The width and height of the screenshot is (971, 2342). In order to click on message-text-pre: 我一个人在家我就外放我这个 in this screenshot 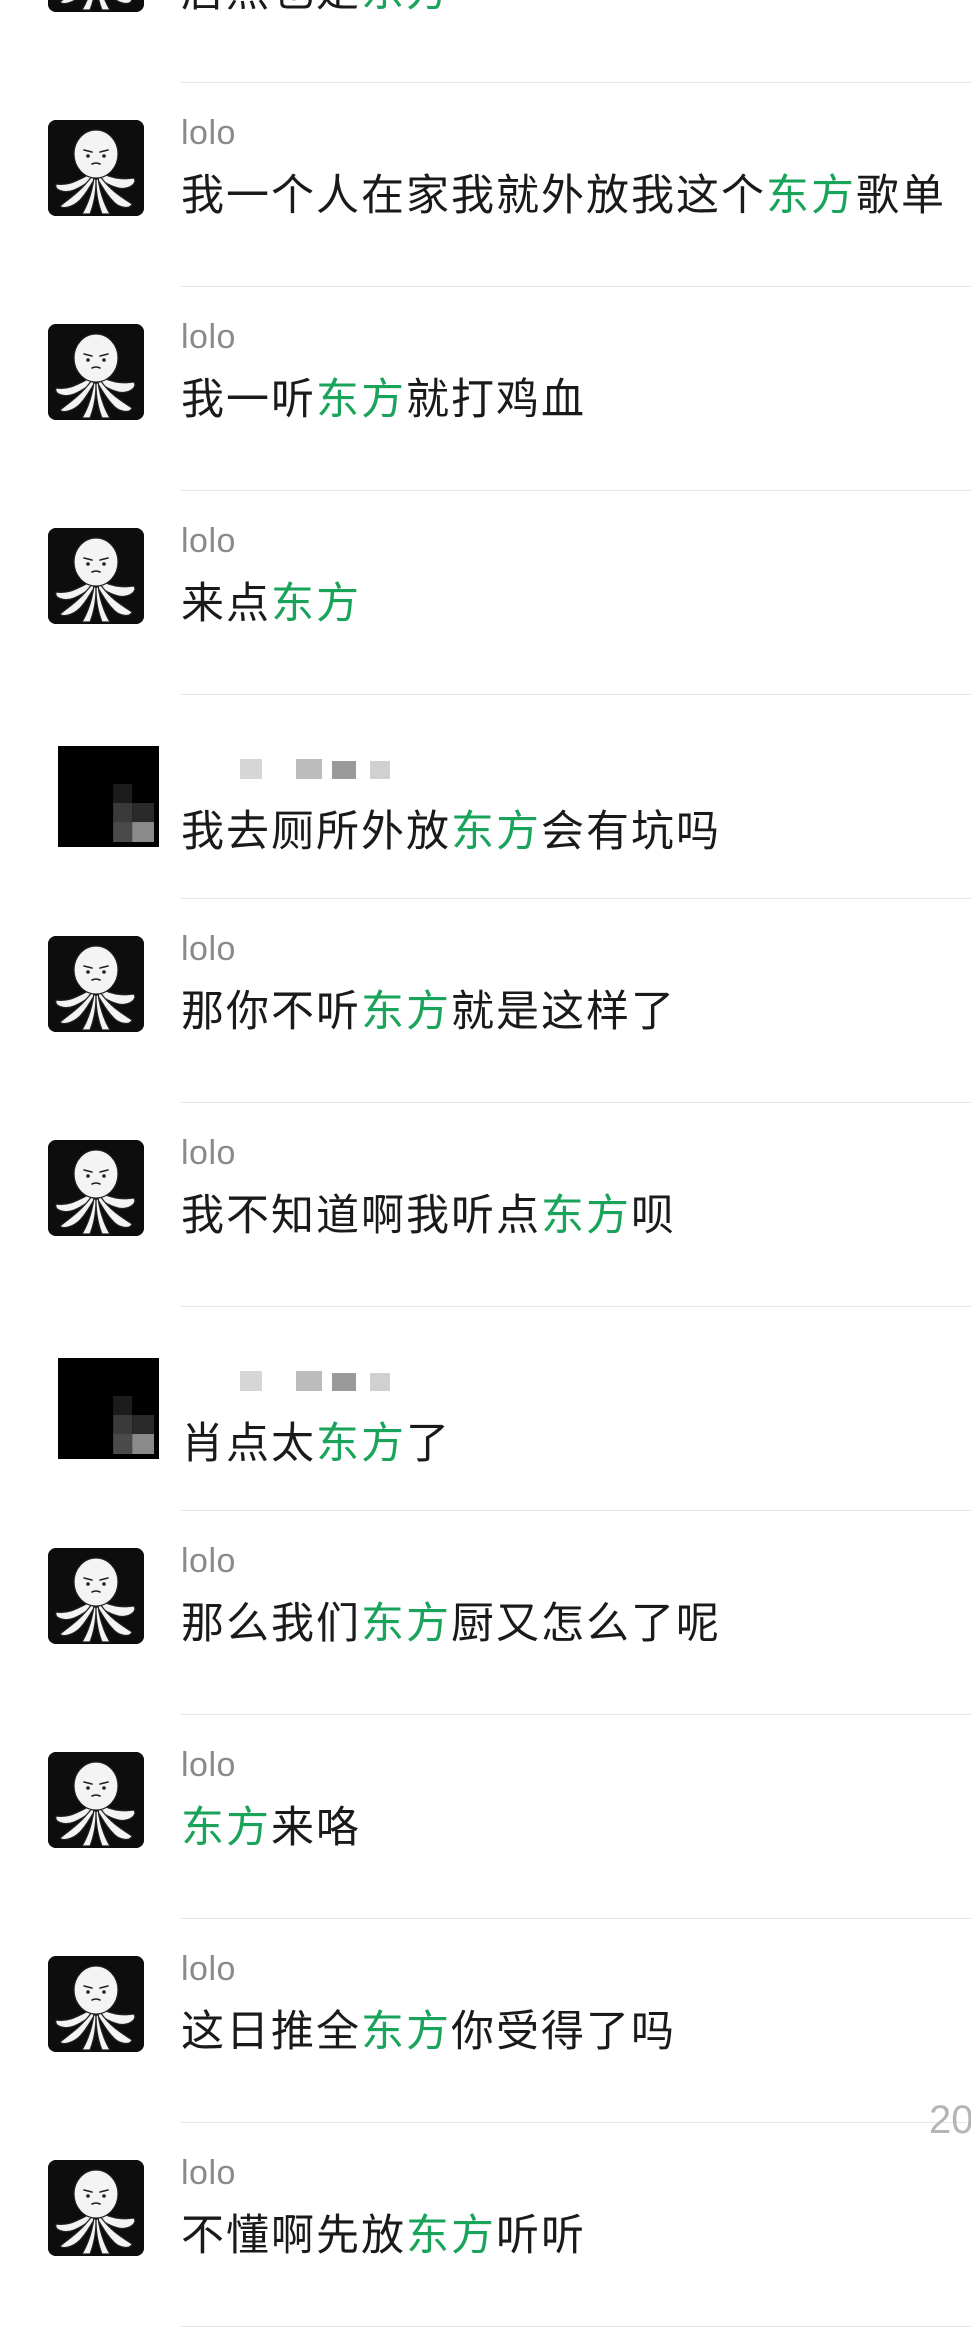, I will do `click(473, 196)`.